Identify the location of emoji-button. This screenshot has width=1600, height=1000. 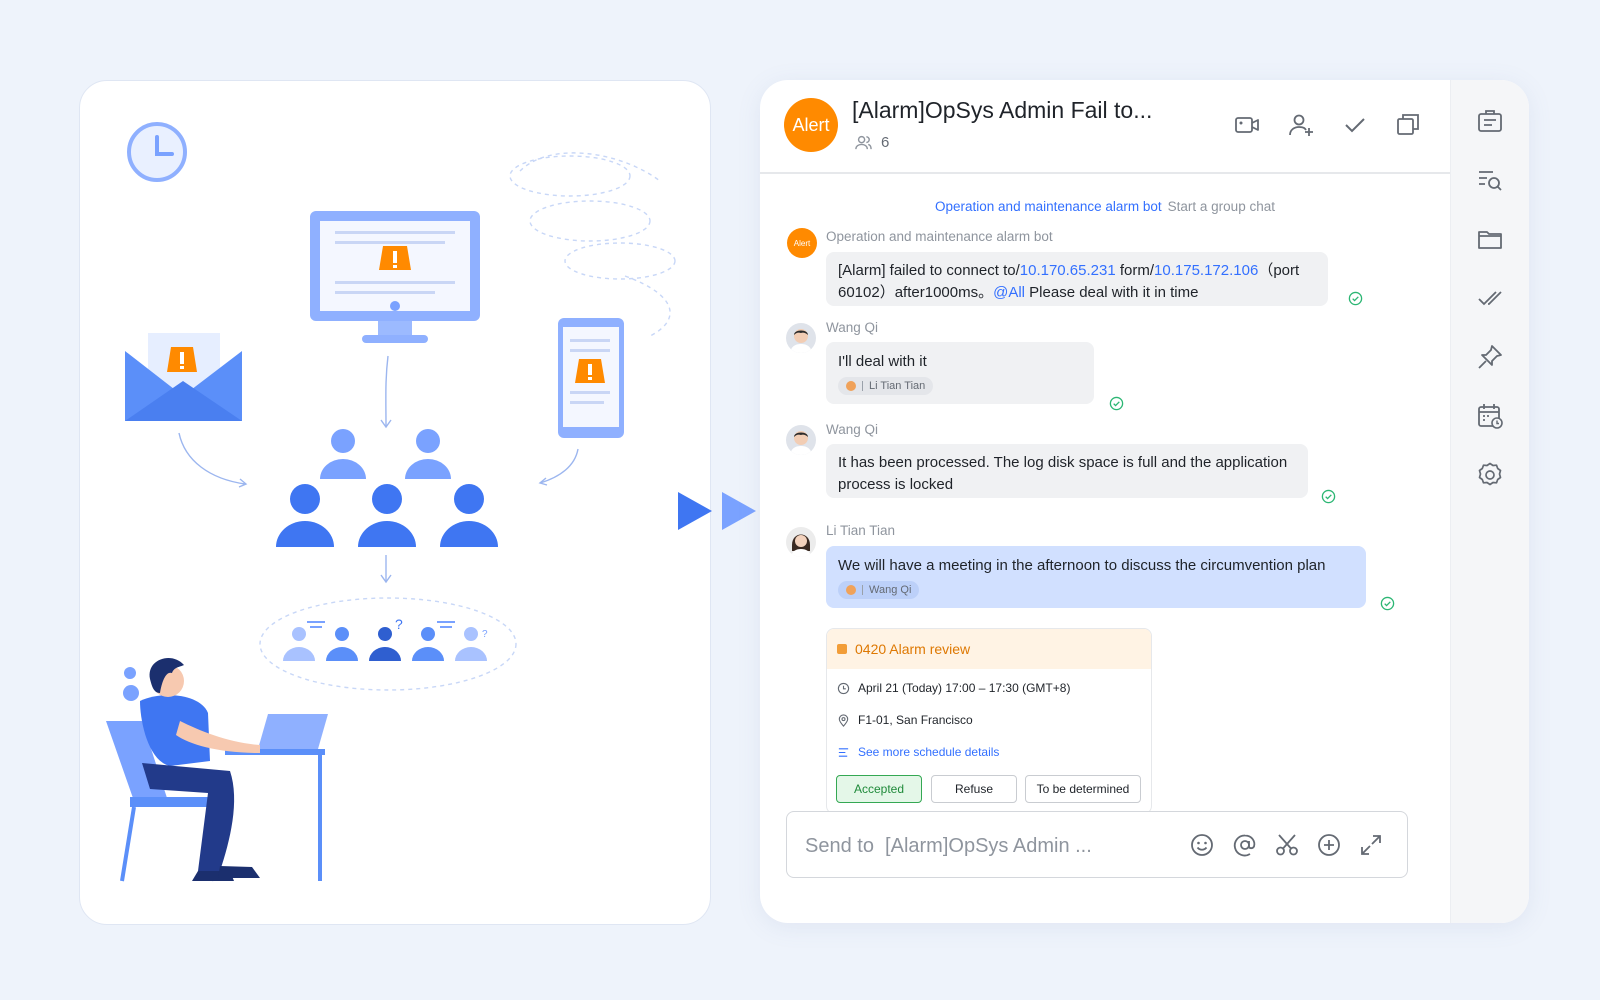
(1202, 845).